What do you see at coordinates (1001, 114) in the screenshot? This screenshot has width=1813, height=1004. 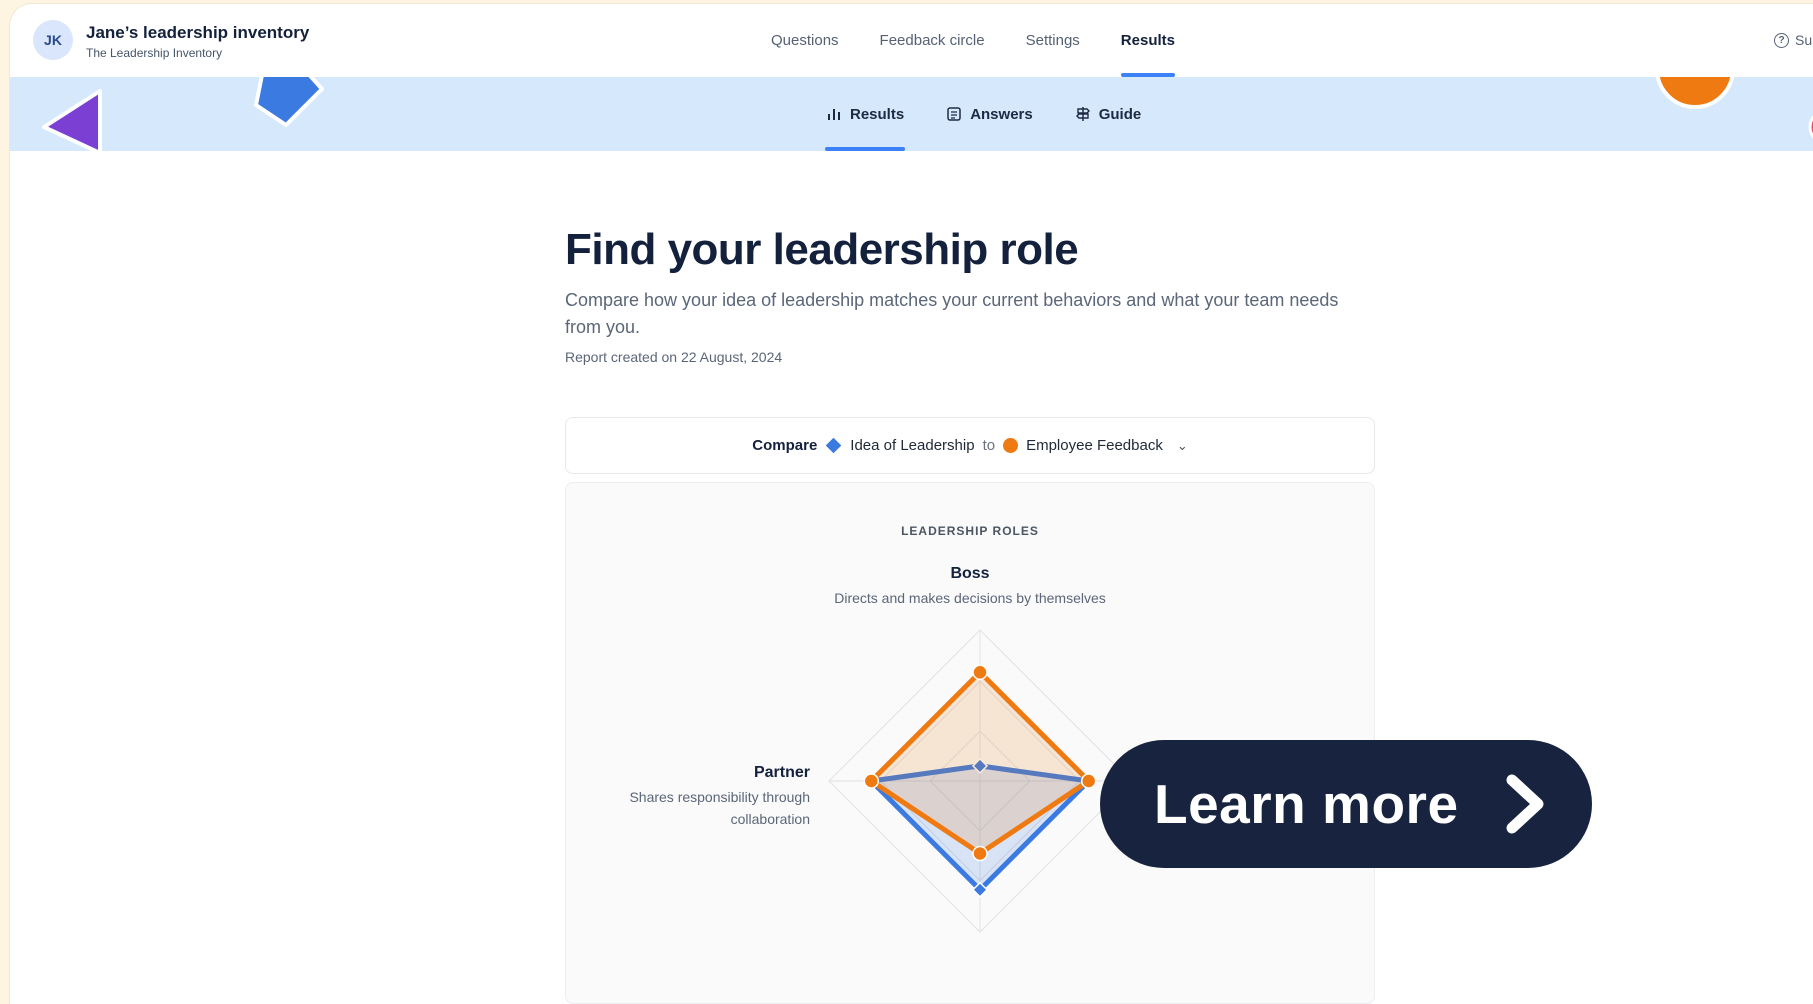 I see `subtab-answers-label: Answers` at bounding box center [1001, 114].